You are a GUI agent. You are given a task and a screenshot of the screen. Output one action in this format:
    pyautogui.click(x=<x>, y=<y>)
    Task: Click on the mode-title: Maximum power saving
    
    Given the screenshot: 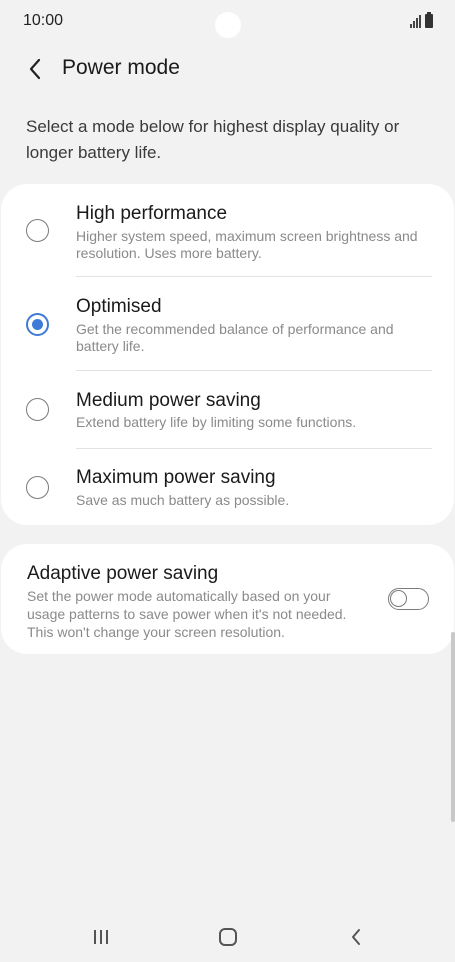 What is the action you would take?
    pyautogui.click(x=176, y=477)
    